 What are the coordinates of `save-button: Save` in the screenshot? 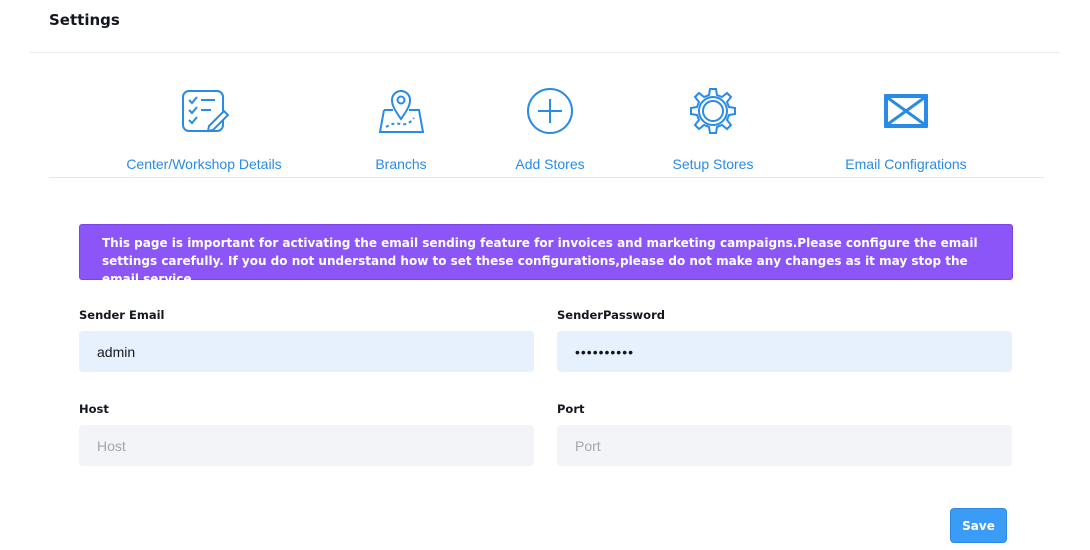 It's located at (978, 525).